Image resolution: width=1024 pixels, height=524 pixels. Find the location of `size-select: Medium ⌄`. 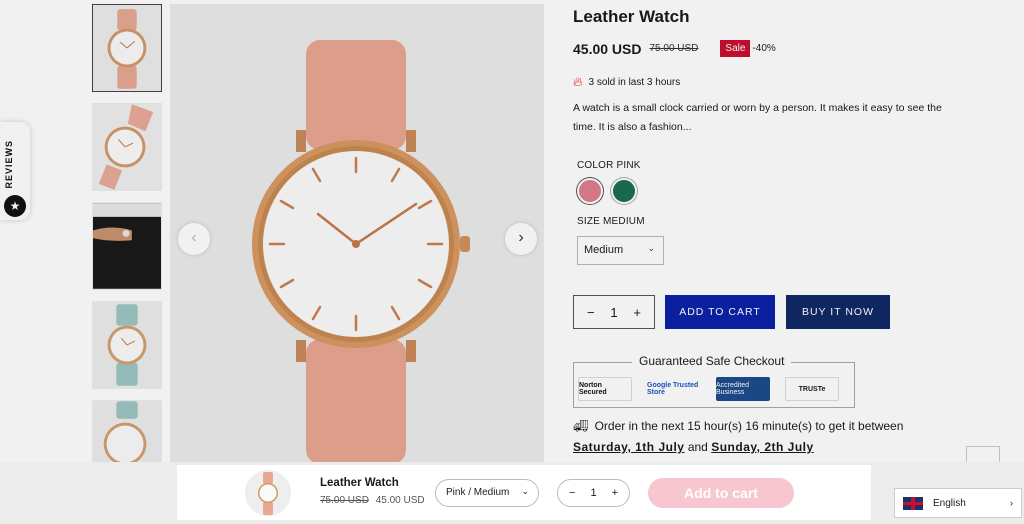

size-select: Medium ⌄ is located at coordinates (620, 250).